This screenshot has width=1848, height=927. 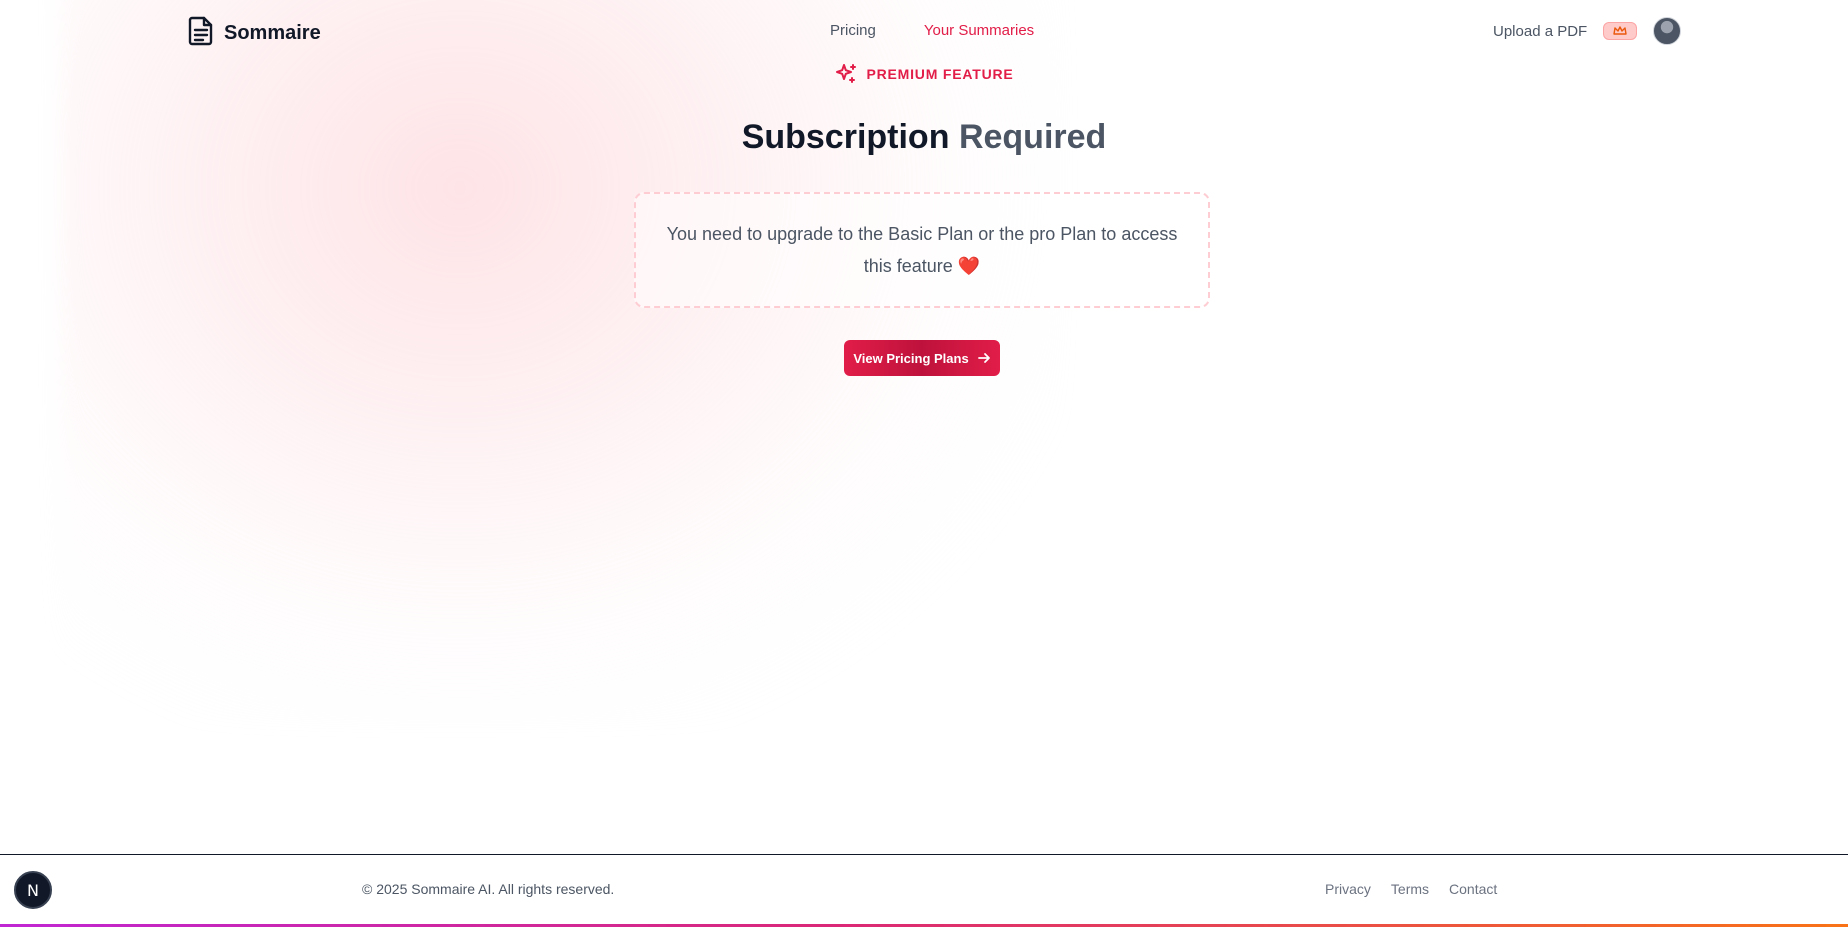 What do you see at coordinates (33, 890) in the screenshot?
I see `dev-tools-badge: N` at bounding box center [33, 890].